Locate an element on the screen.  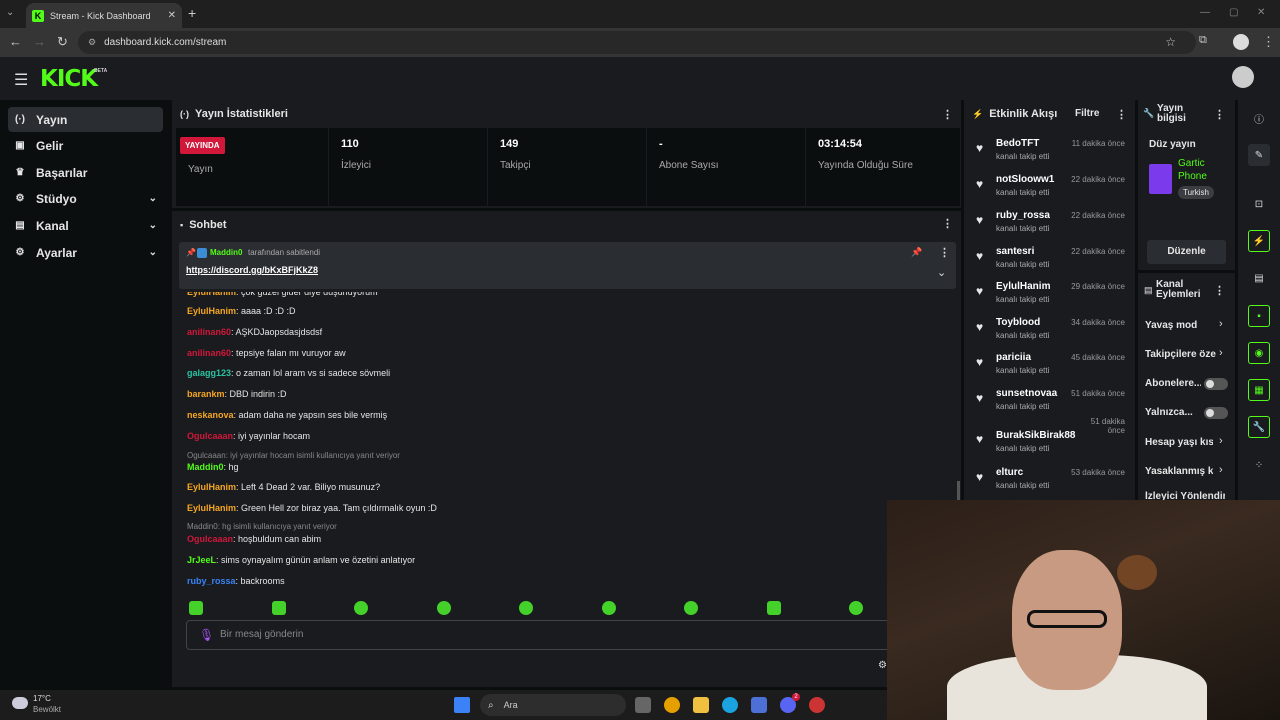
browser-menu-icon: ⋮ is located at coordinates (1268, 42).